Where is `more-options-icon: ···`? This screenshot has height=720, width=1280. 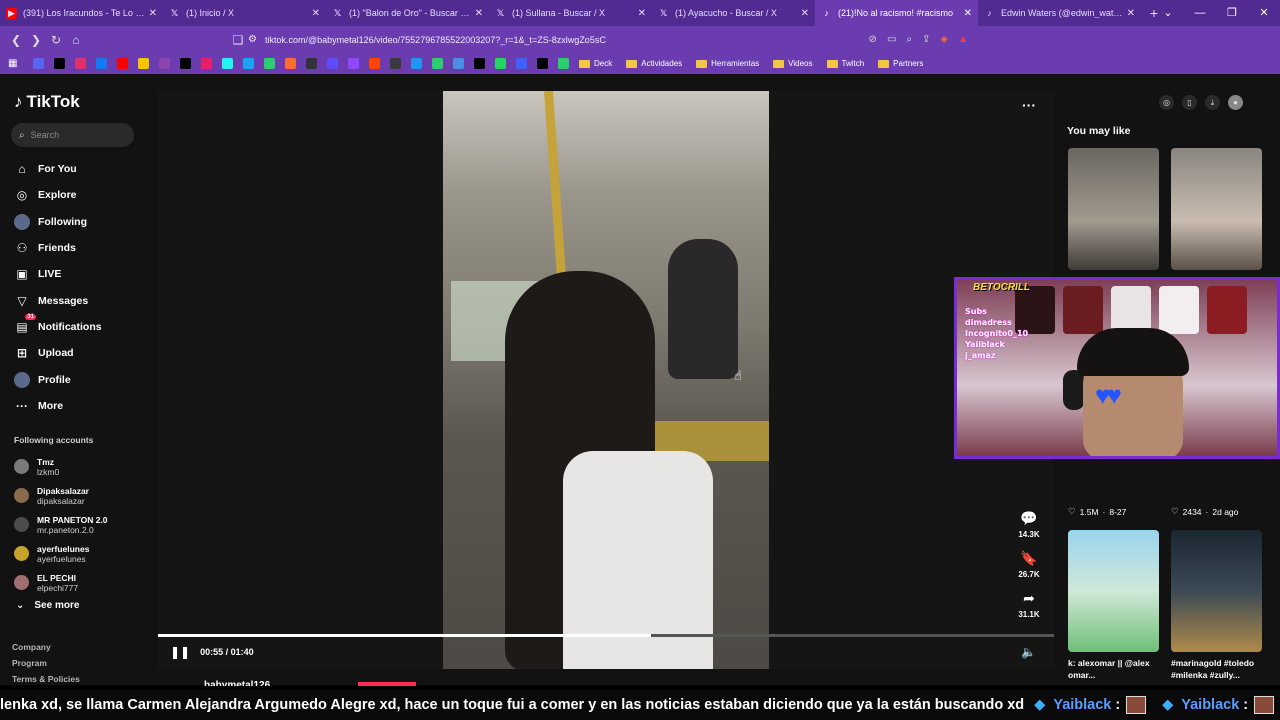 more-options-icon: ··· is located at coordinates (1029, 105).